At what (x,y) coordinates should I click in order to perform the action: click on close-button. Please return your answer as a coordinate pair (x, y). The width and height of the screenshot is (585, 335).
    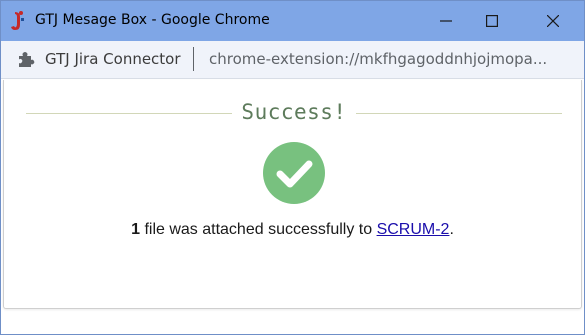
    Looking at the image, I should click on (553, 21).